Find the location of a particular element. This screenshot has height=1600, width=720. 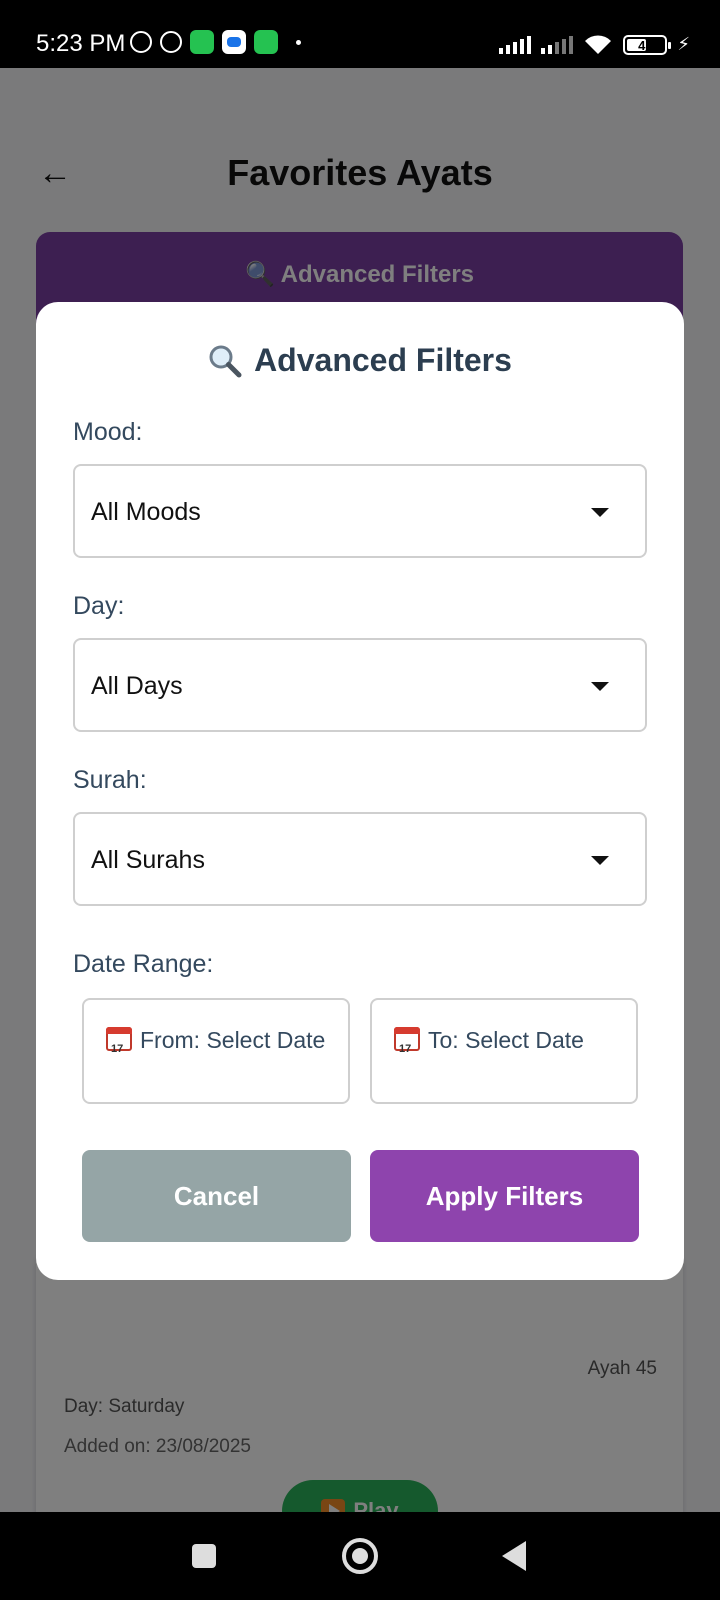

charging-icon: ⚡ is located at coordinates (683, 44).